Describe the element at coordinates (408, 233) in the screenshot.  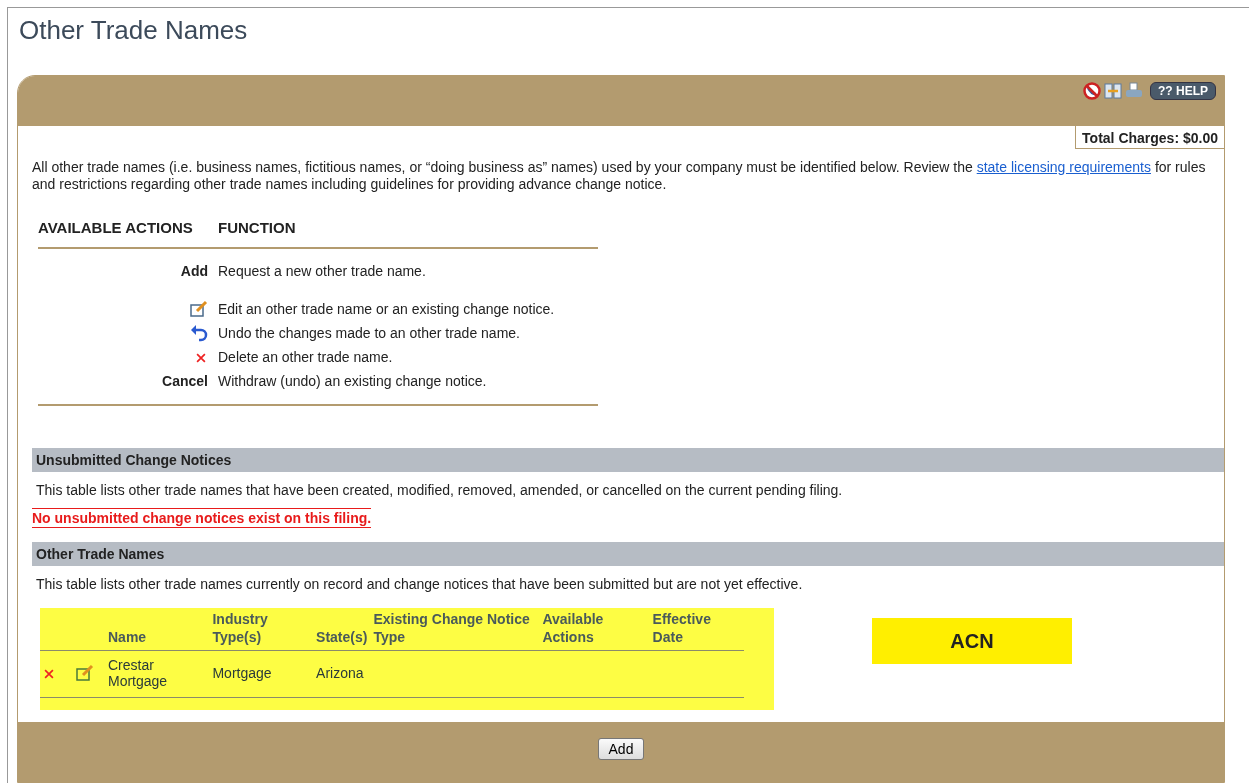
I see `column-header: FUNCTION` at that location.